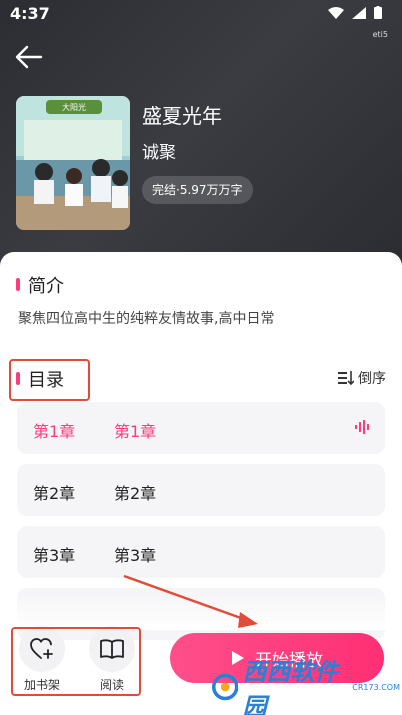 This screenshot has height=715, width=402. I want to click on status-bar: 4:37, so click(201, 14).